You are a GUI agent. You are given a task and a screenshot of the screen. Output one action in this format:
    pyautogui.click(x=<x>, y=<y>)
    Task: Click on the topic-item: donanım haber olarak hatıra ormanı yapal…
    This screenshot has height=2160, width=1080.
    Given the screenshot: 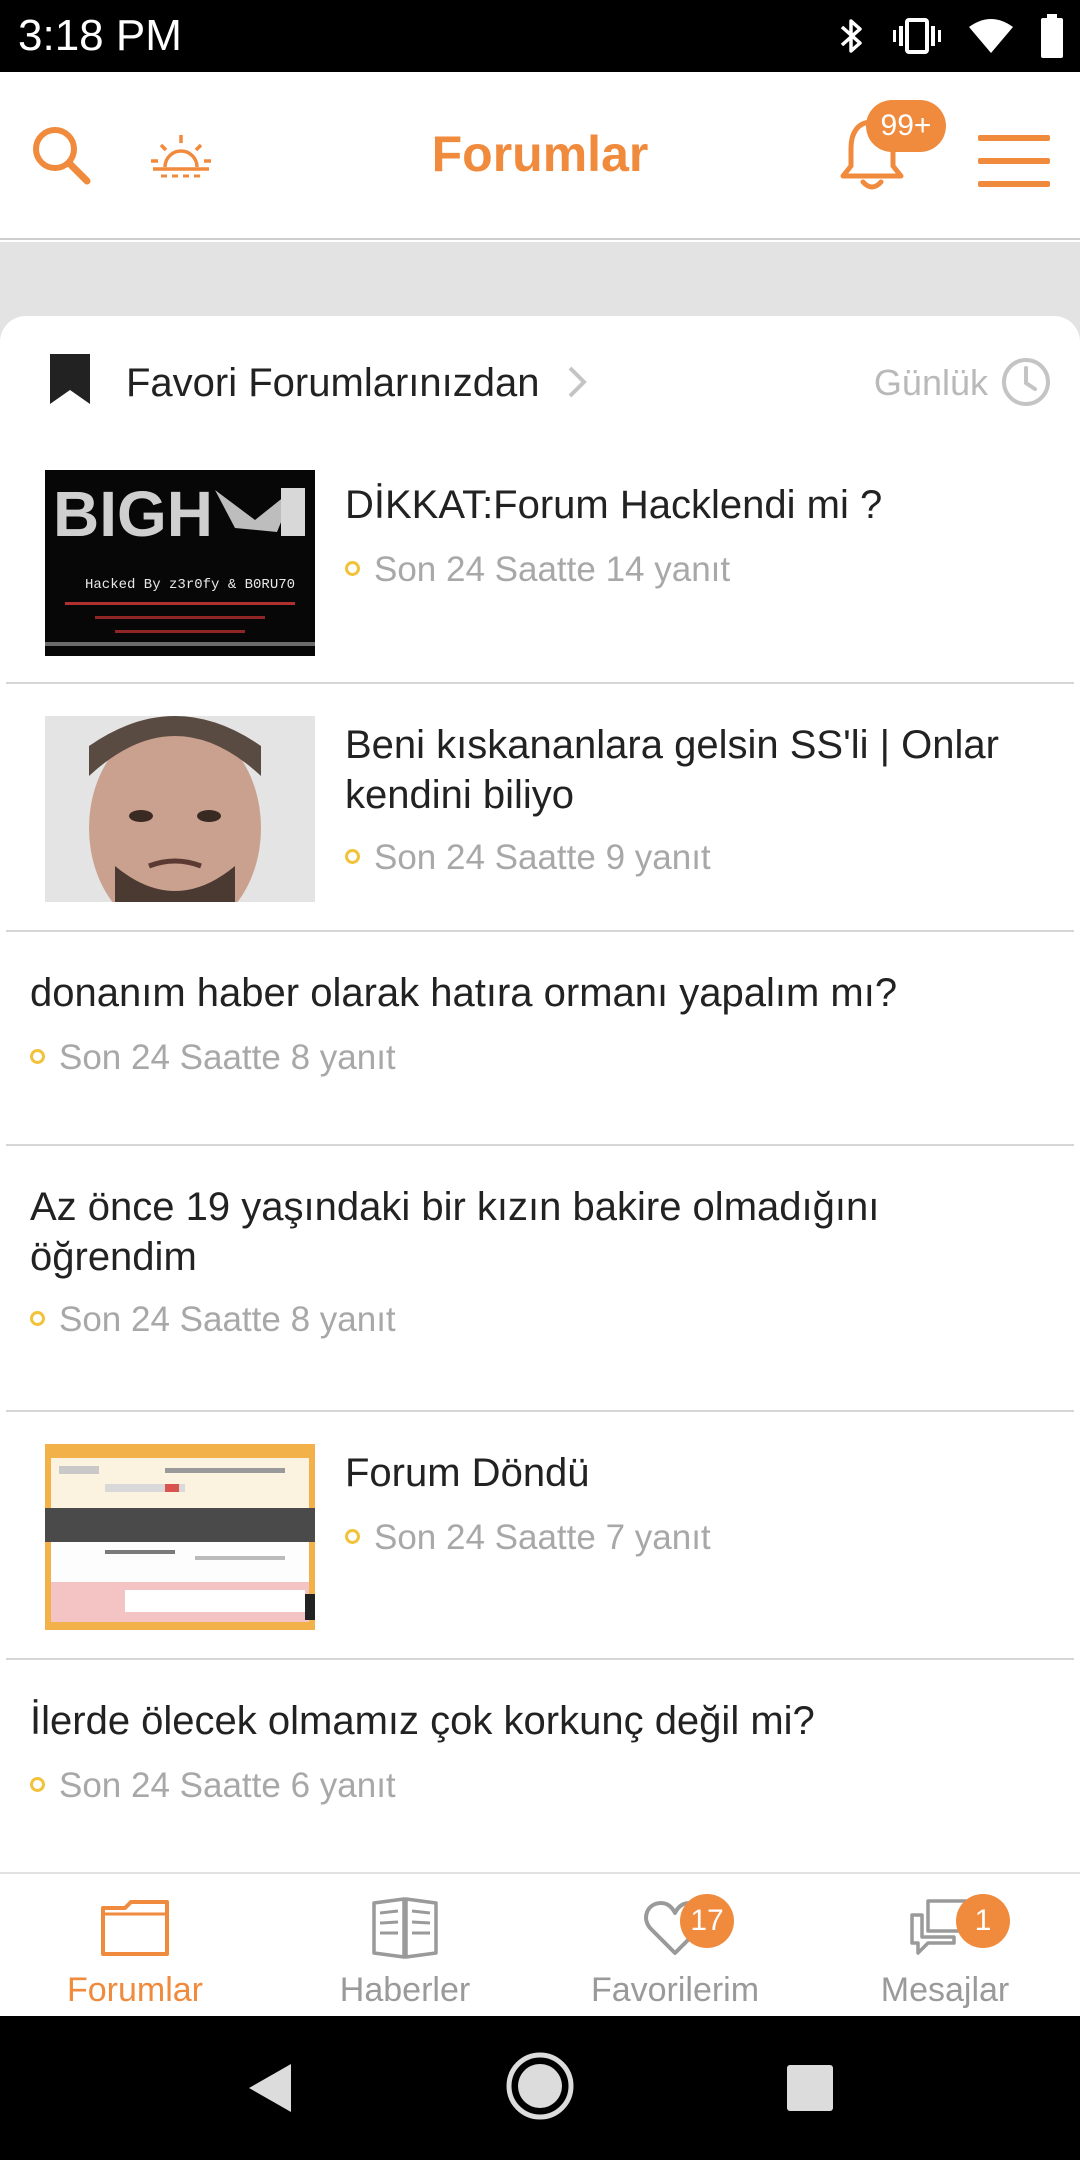 What is the action you would take?
    pyautogui.click(x=540, y=1040)
    